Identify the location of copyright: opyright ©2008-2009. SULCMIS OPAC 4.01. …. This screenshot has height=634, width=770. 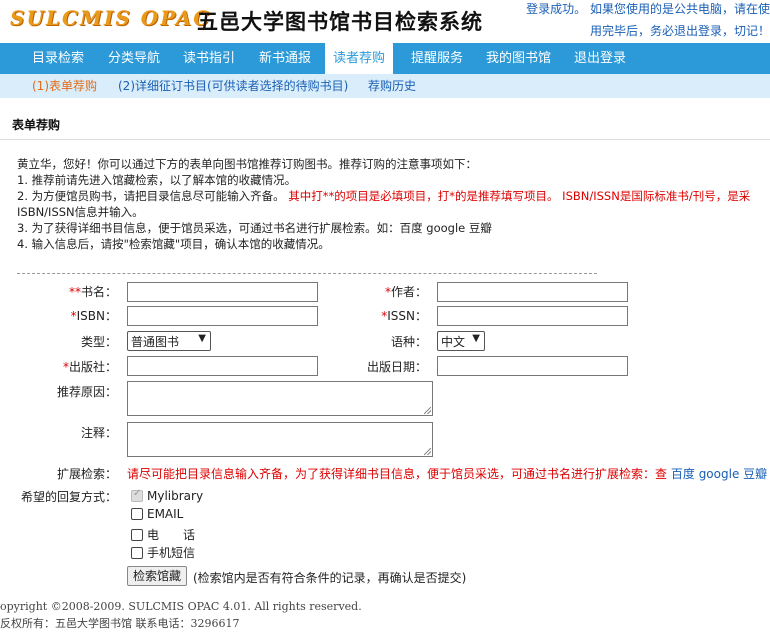
(181, 606).